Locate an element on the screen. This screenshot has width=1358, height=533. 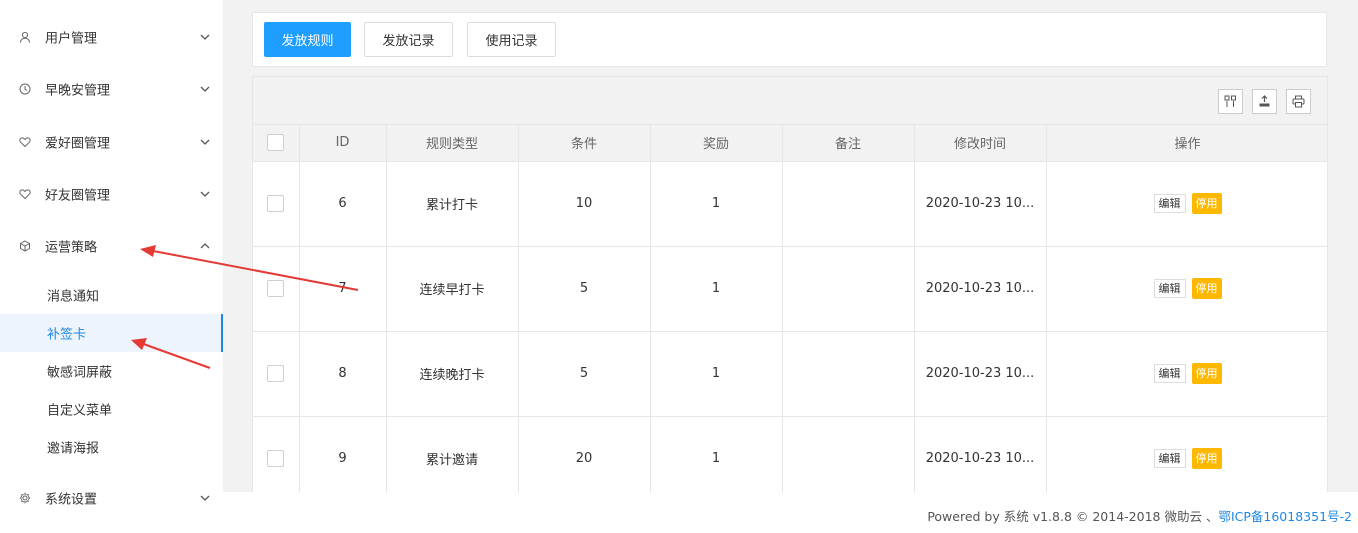
menu-label: 运营策略 is located at coordinates (71, 248).